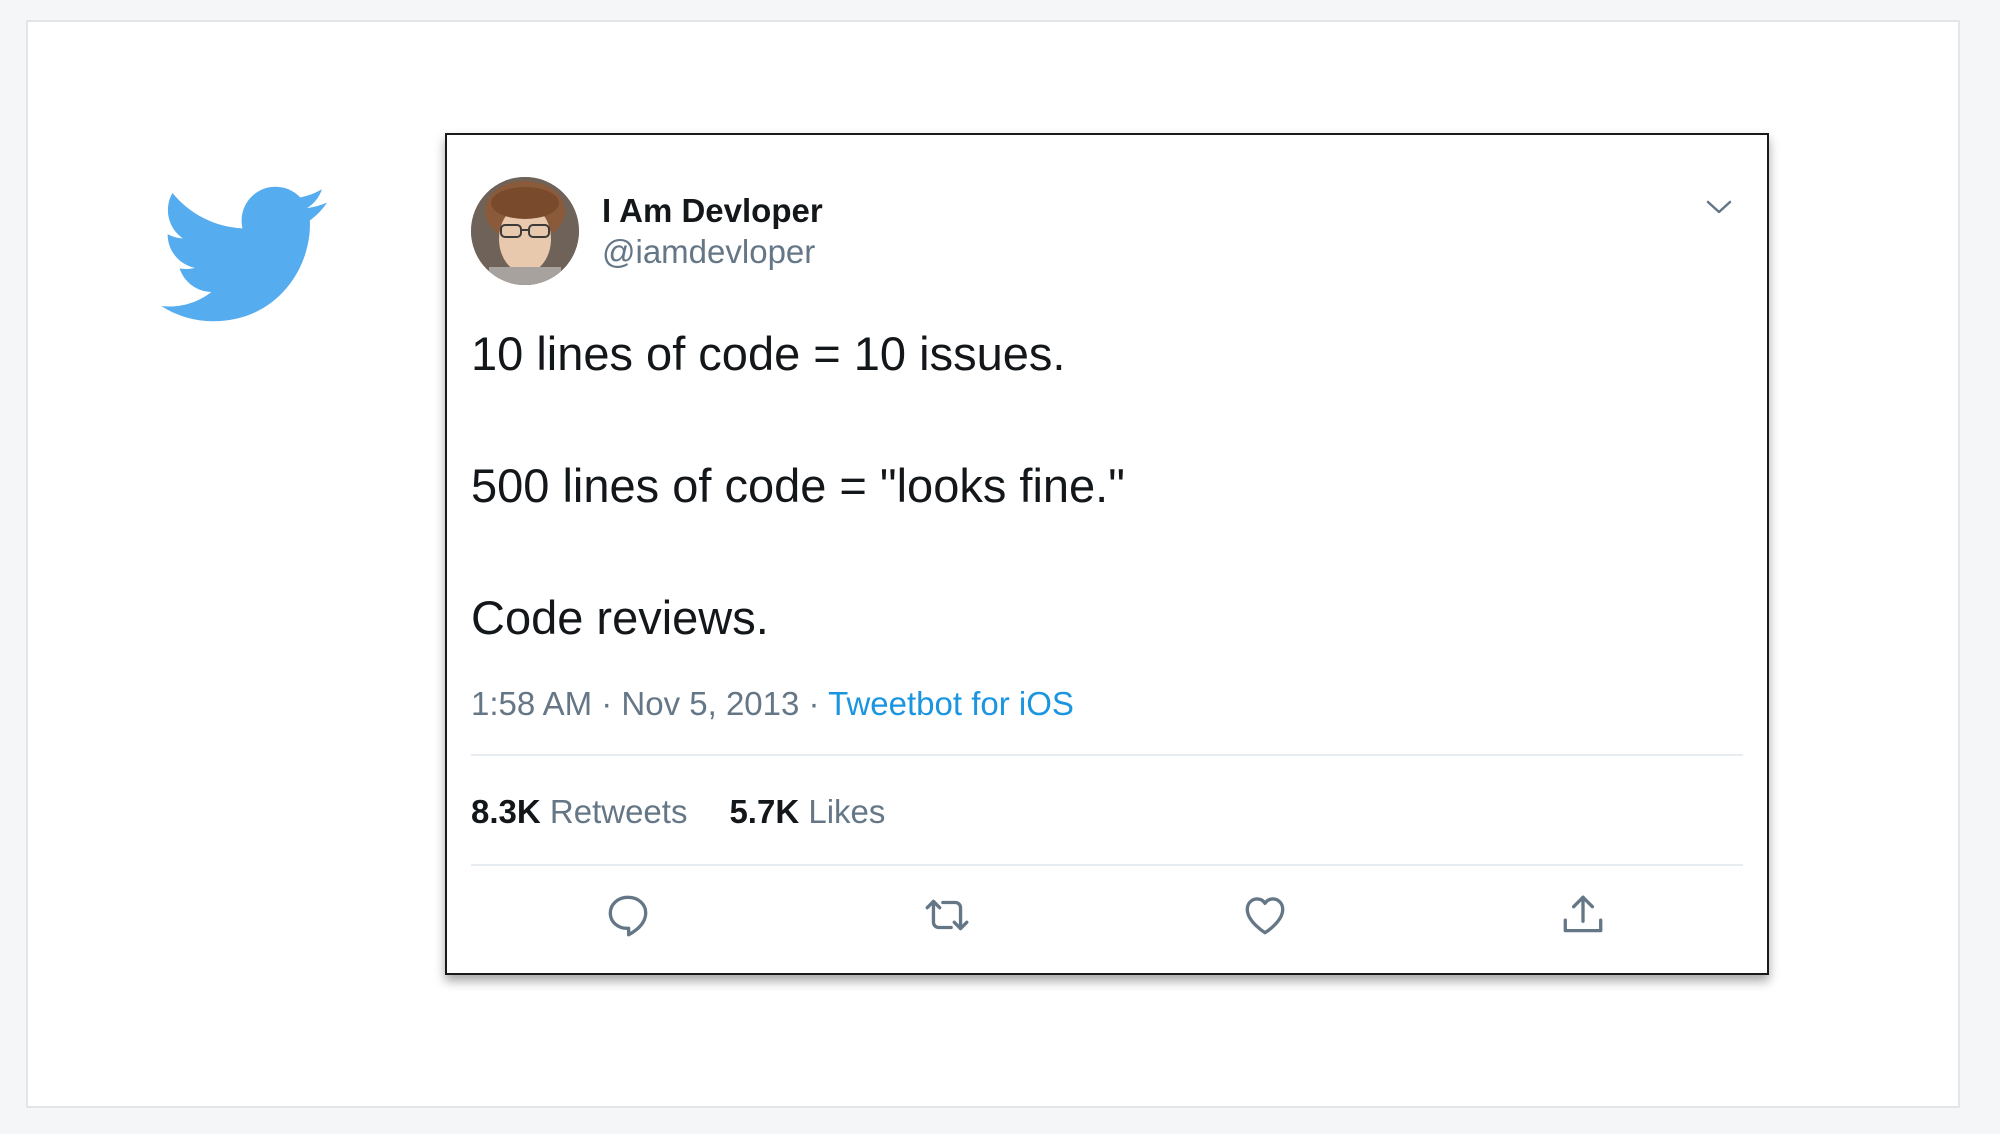  What do you see at coordinates (708, 252) in the screenshot?
I see `author-handle: @iamdevloper` at bounding box center [708, 252].